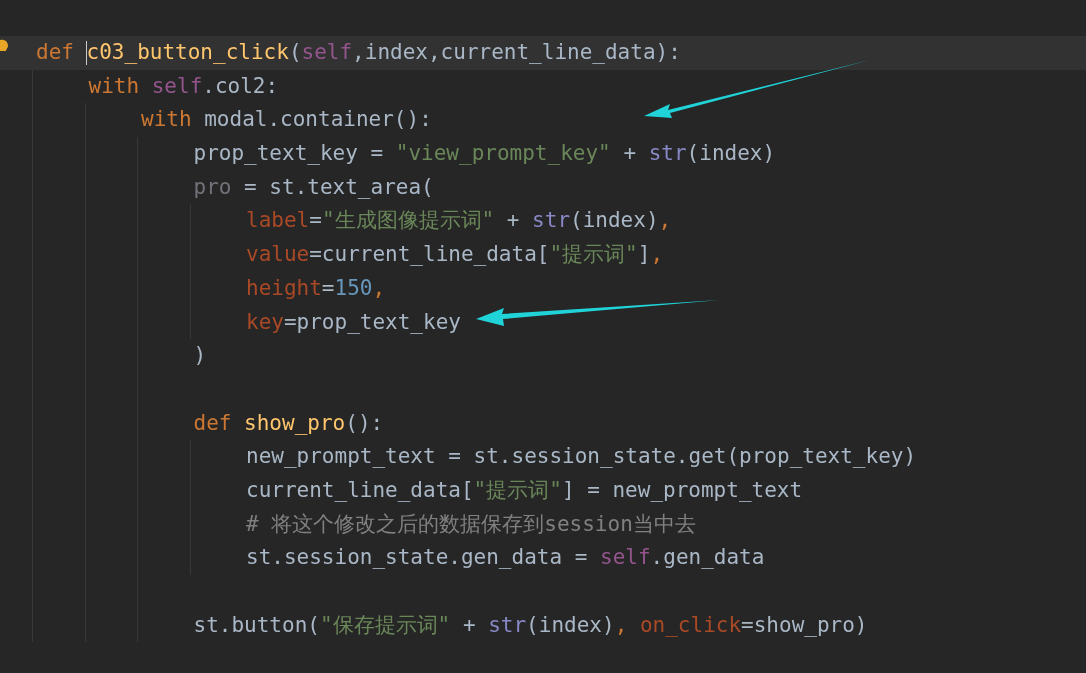  I want to click on code-line: st.session_state.gen_data = self.gen_data, so click(505, 557).